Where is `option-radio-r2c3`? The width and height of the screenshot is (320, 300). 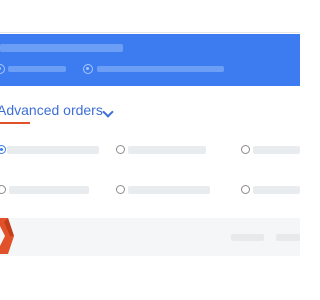 option-radio-r2c3 is located at coordinates (245, 189).